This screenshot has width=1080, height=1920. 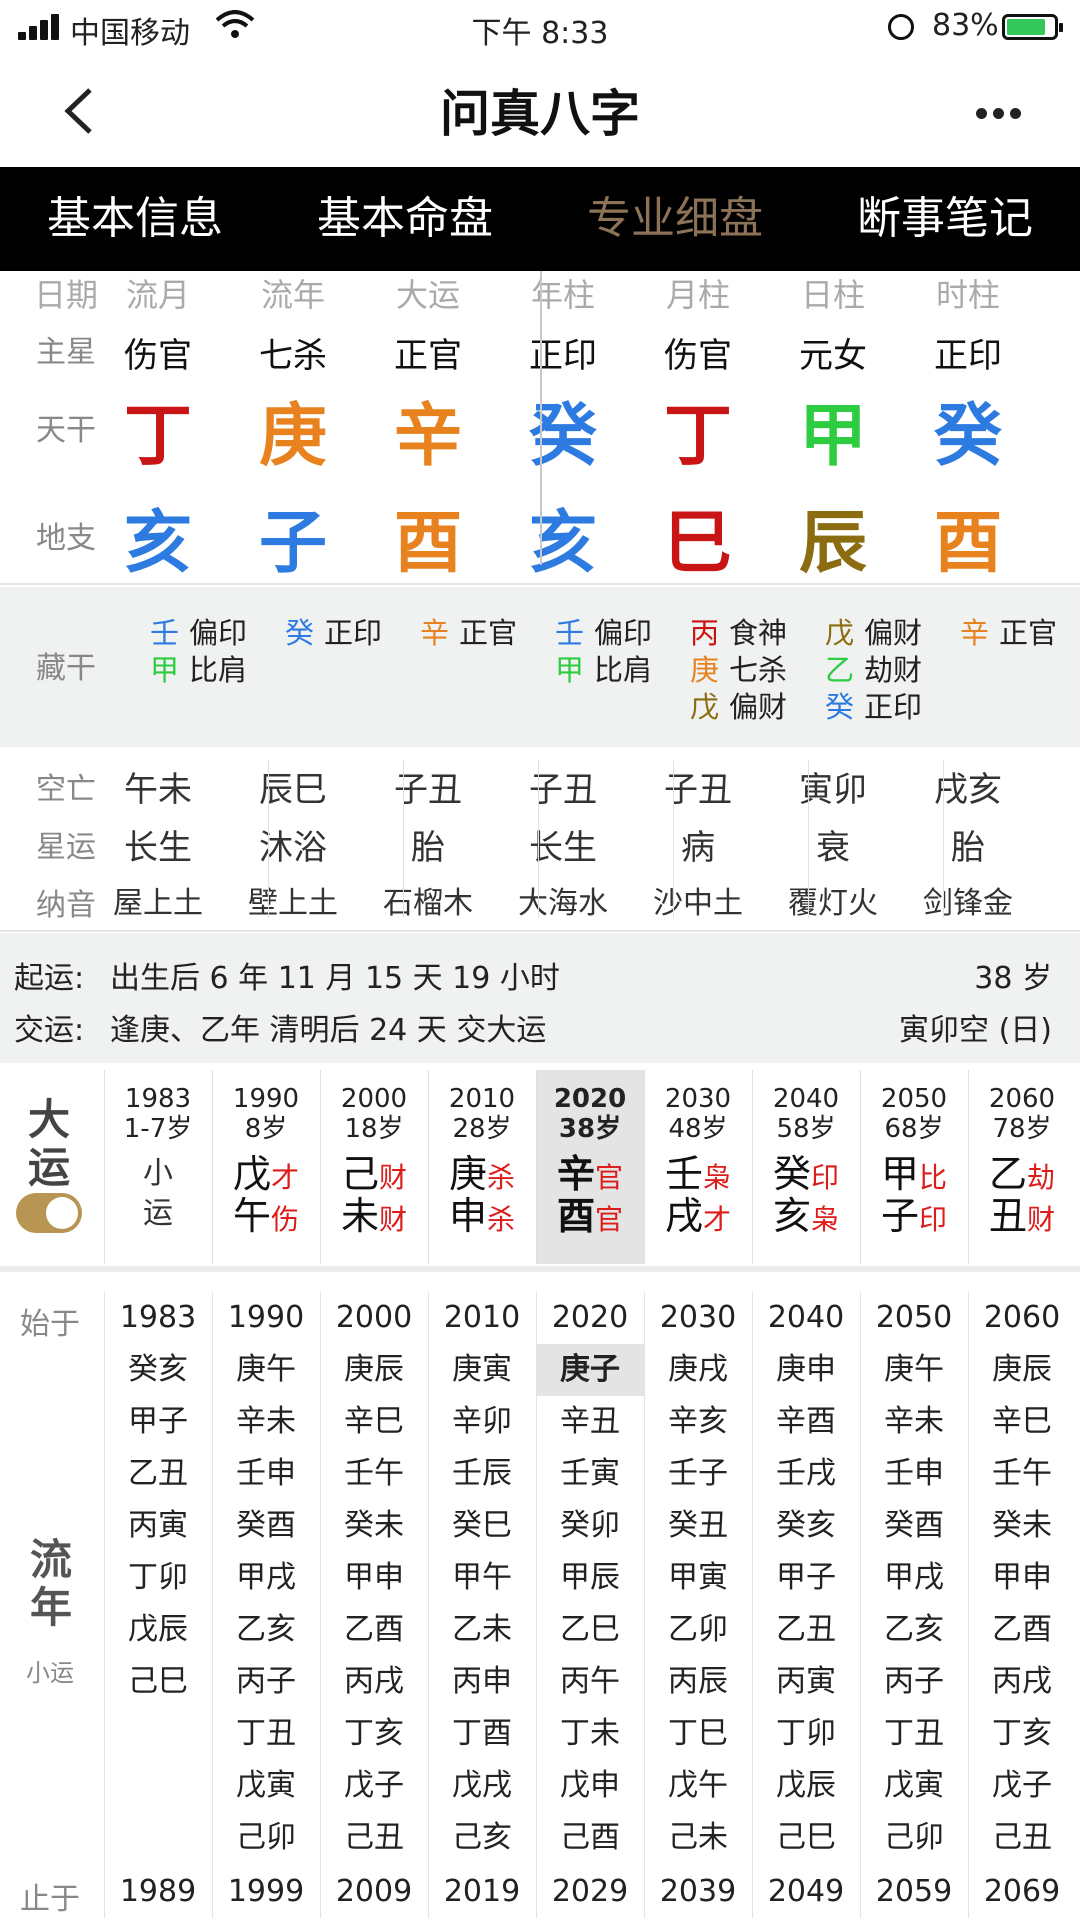 What do you see at coordinates (590, 1838) in the screenshot?
I see `liunian-year: 己酉` at bounding box center [590, 1838].